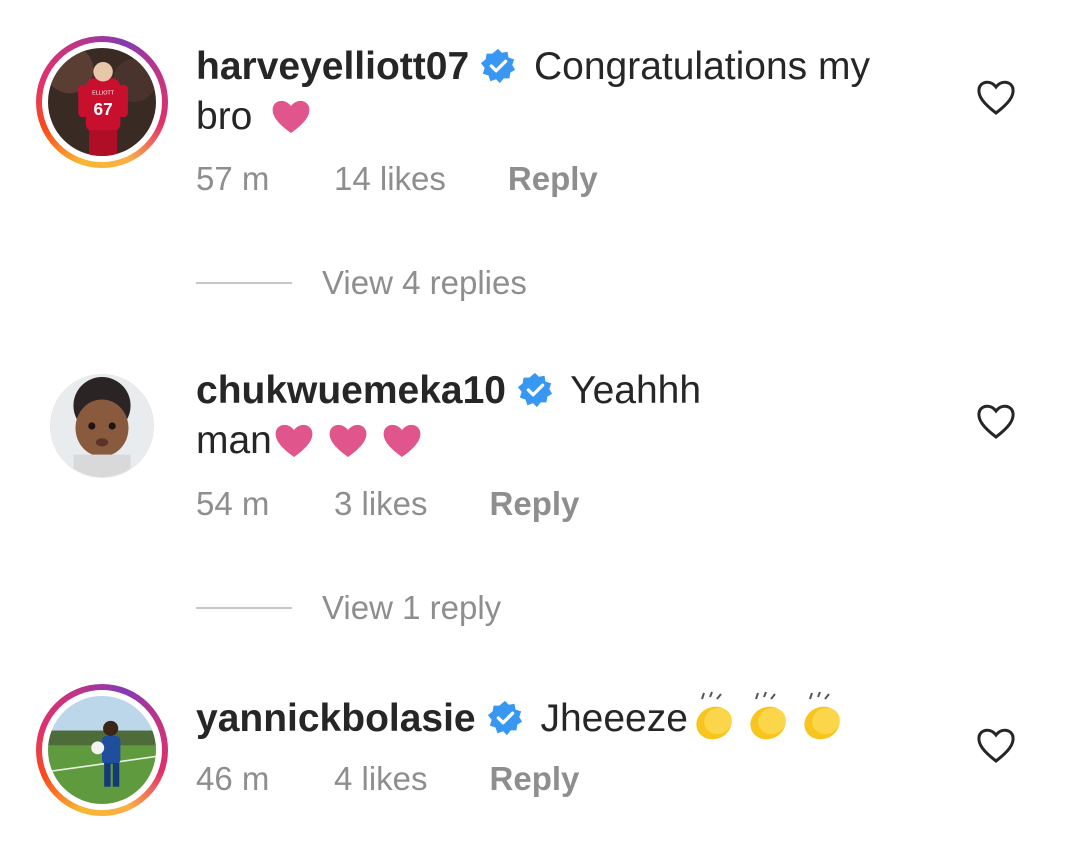  Describe the element at coordinates (636, 390) in the screenshot. I see `comment-body: Yeahhh` at that location.